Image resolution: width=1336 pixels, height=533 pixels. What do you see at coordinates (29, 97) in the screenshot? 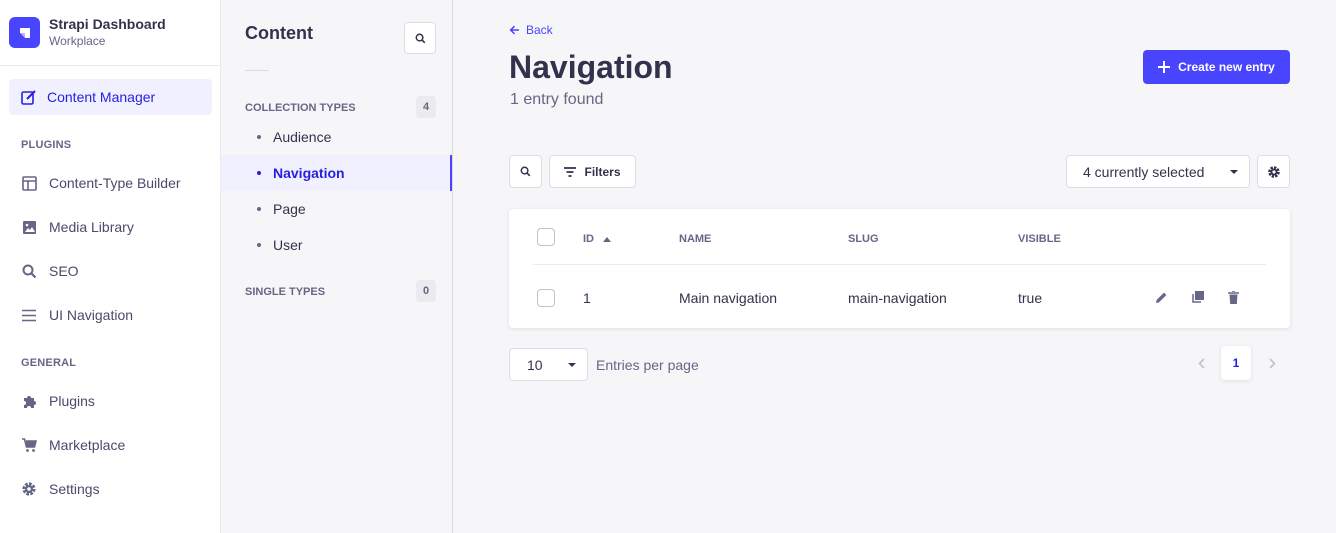
I see `feather-icon` at bounding box center [29, 97].